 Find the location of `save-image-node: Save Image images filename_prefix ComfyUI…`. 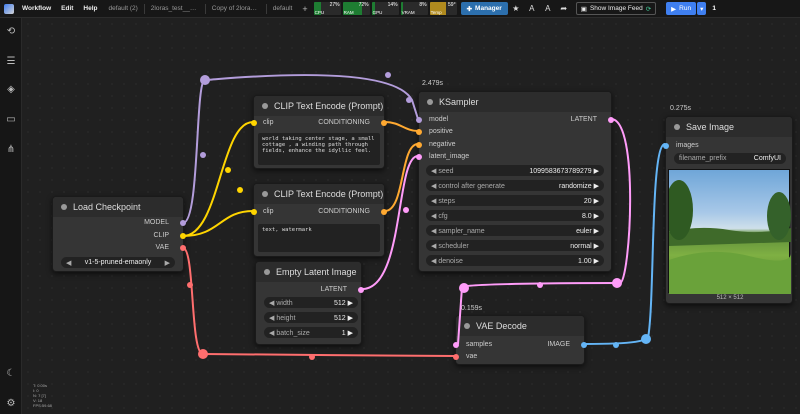

save-image-node: Save Image images filename_prefix ComfyUI… is located at coordinates (728, 210).